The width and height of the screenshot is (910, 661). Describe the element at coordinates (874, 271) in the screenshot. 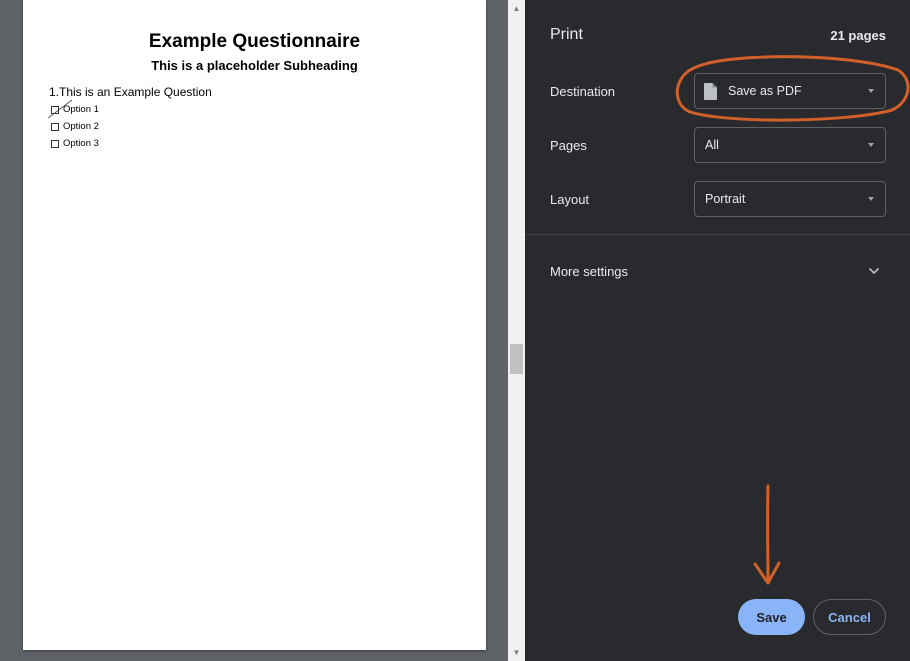

I see `chevron-down-icon` at that location.